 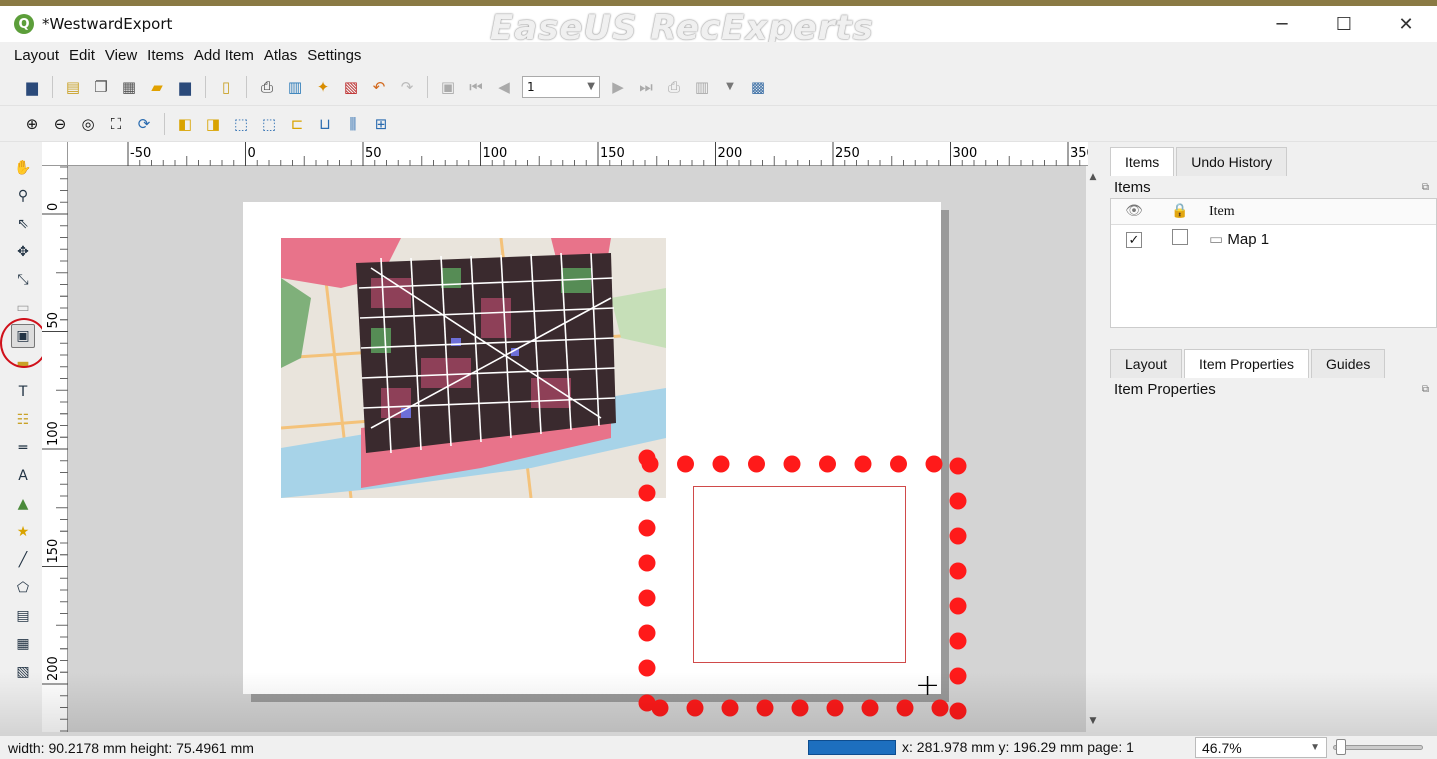 What do you see at coordinates (1232, 161) in the screenshot?
I see `tab-undo-history: Undo History` at bounding box center [1232, 161].